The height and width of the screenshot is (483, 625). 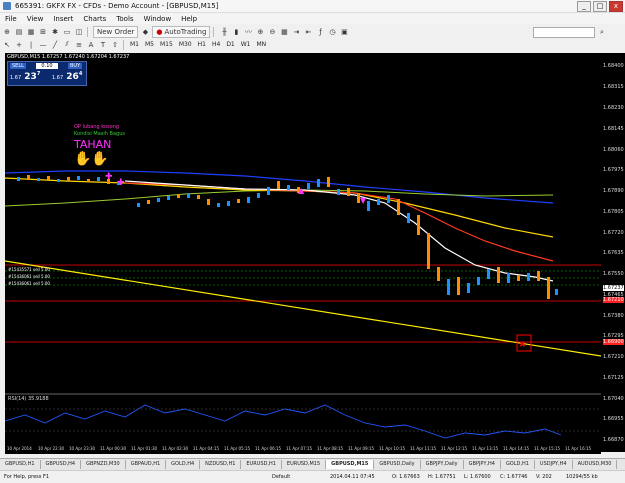 What do you see at coordinates (79, 45) in the screenshot?
I see `fibonacci-icon: ≡` at bounding box center [79, 45].